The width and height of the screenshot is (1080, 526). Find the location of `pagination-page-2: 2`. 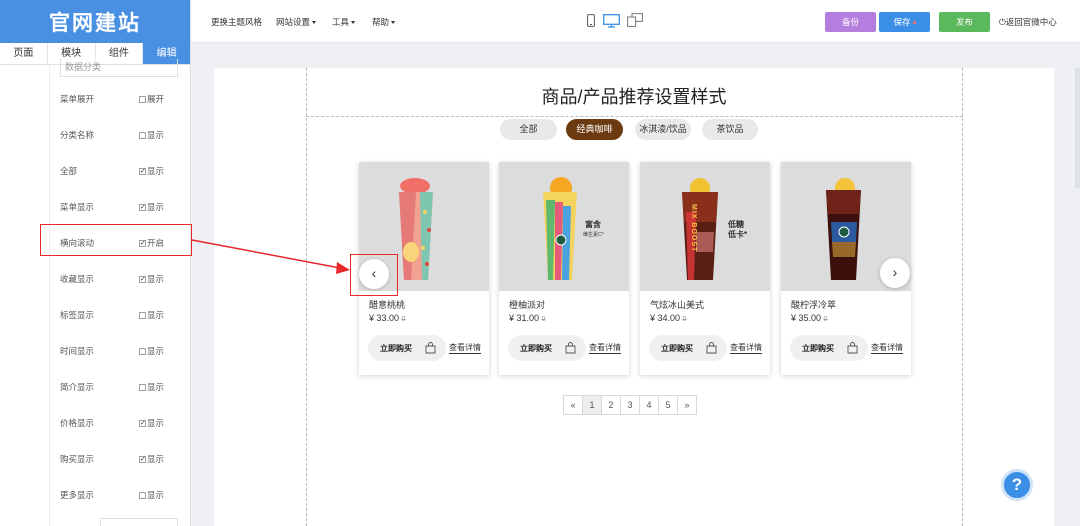

pagination-page-2: 2 is located at coordinates (611, 405).